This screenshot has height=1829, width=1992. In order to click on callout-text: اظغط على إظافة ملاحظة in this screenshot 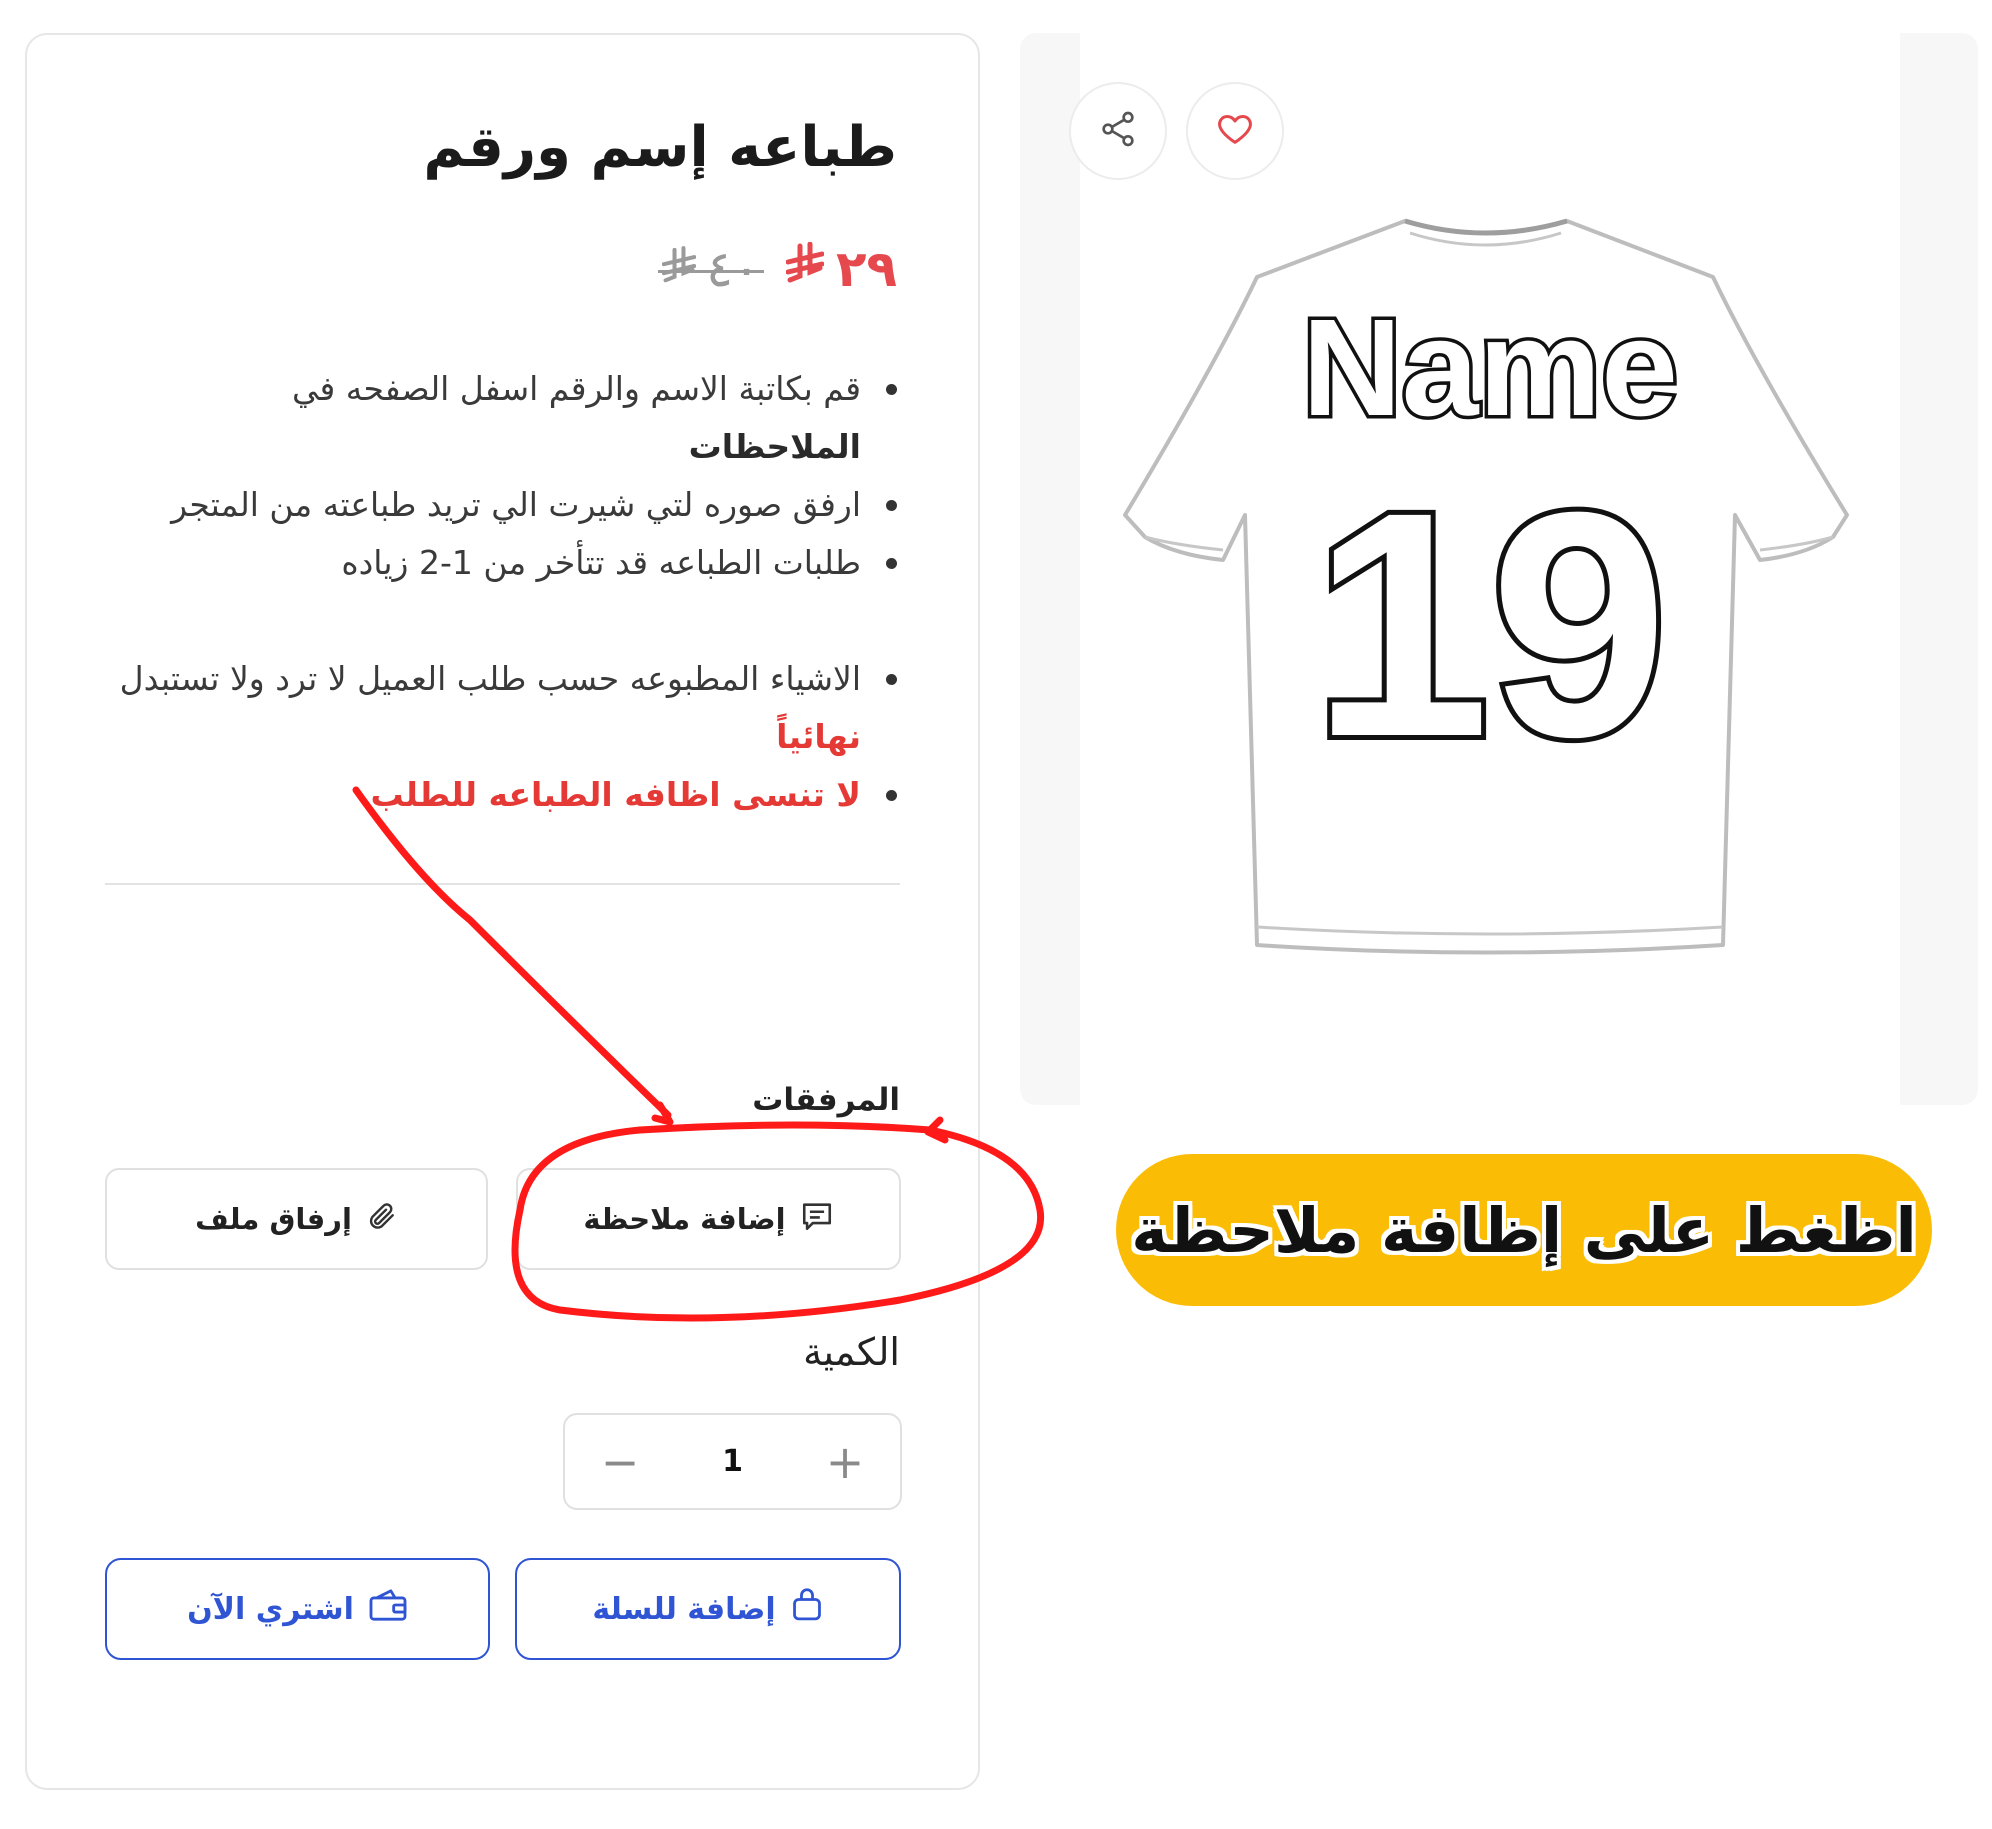, I will do `click(1524, 1230)`.